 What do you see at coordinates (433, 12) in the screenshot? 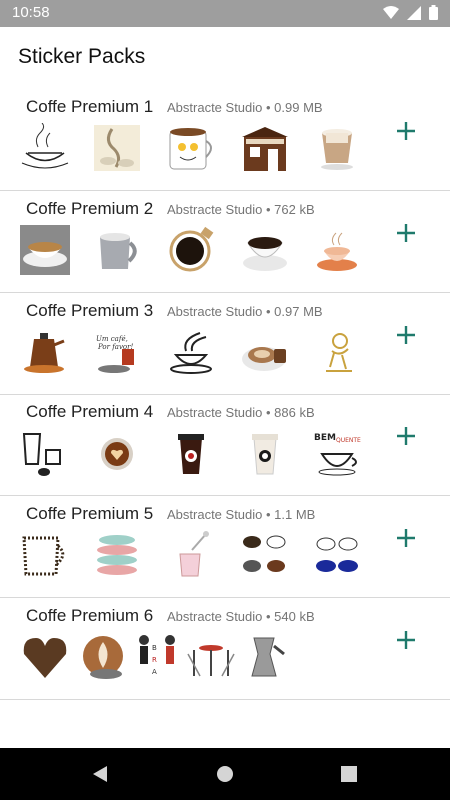
I see `battery-icon` at bounding box center [433, 12].